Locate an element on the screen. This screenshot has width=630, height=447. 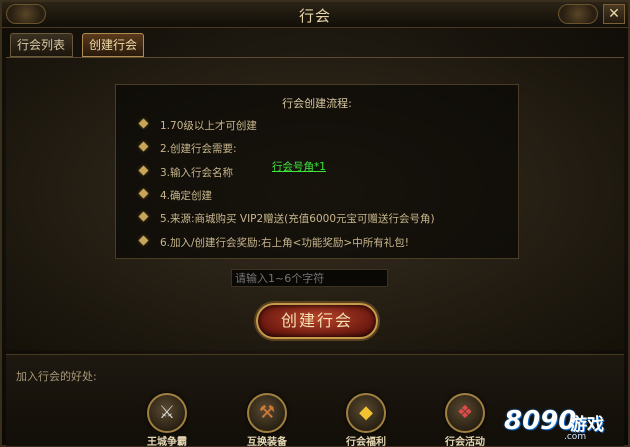
benefit-item: ⚒ 互换装备 is located at coordinates (267, 420).